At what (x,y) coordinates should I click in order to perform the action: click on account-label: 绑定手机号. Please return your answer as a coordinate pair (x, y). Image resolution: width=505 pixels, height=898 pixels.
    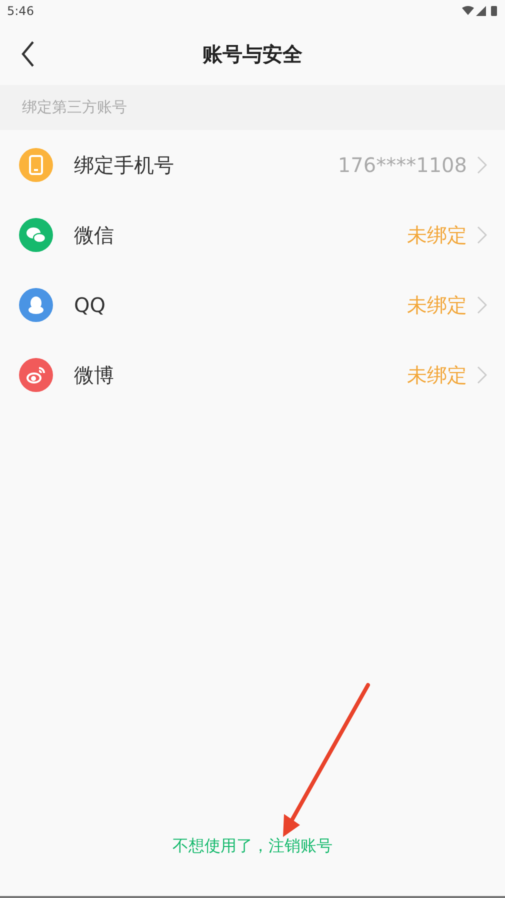
    Looking at the image, I should click on (124, 165).